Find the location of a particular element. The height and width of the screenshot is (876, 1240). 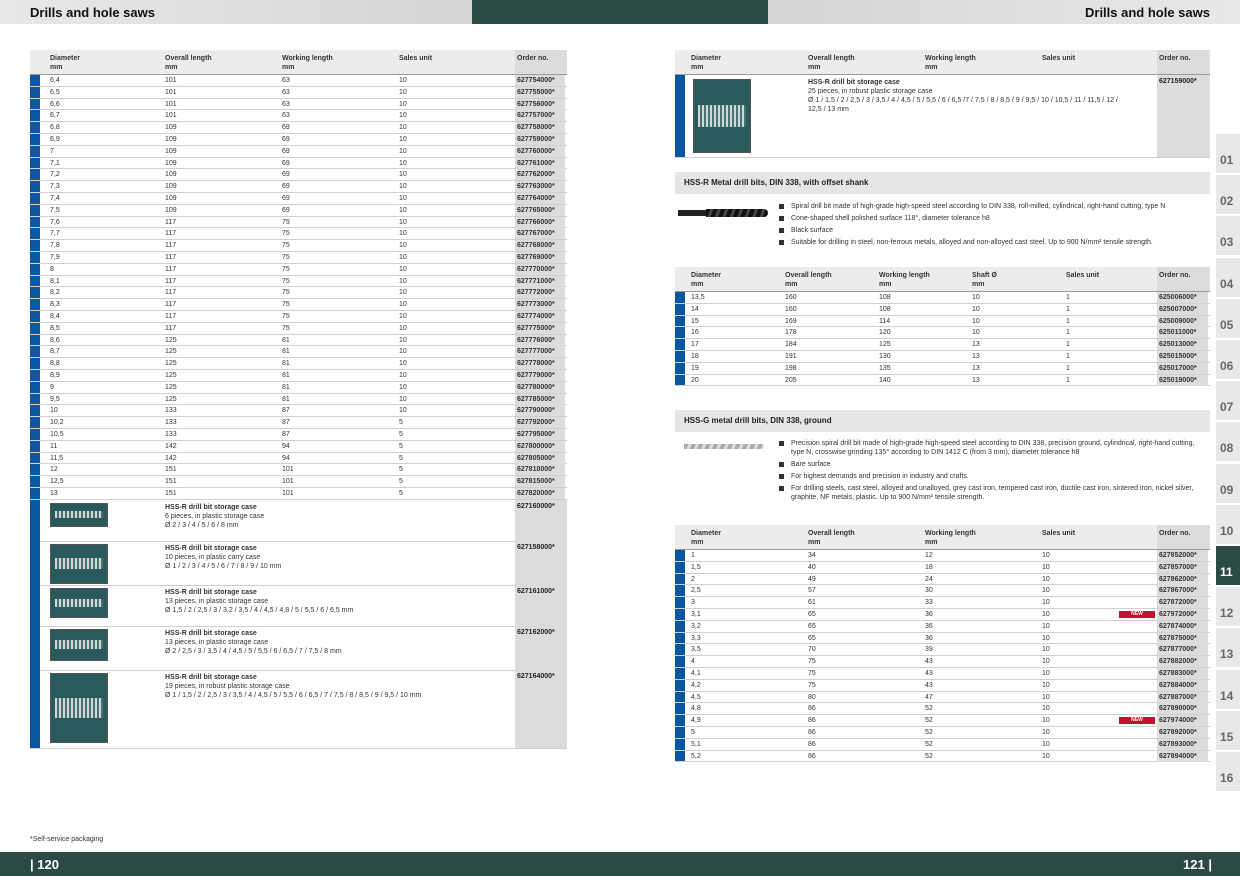

cell: 142 is located at coordinates (171, 446).